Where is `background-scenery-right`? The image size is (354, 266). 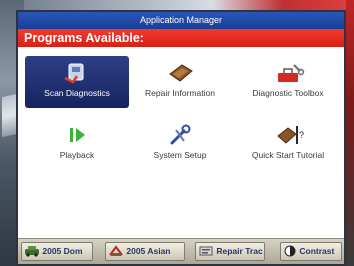 background-scenery-right is located at coordinates (350, 133).